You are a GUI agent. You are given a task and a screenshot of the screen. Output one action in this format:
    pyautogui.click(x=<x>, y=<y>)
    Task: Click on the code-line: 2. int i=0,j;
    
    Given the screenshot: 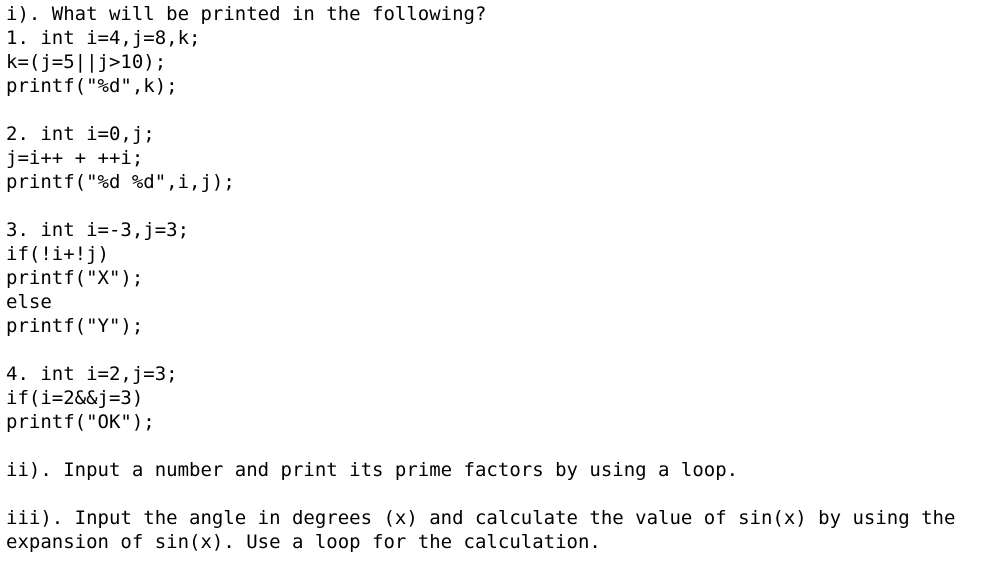 What is the action you would take?
    pyautogui.click(x=80, y=134)
    